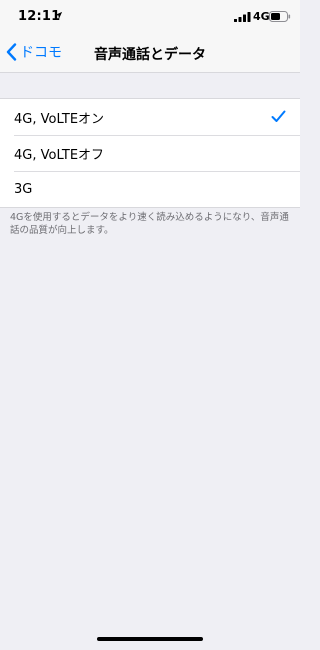 The height and width of the screenshot is (650, 320). Describe the element at coordinates (150, 55) in the screenshot. I see `page-title: 音声通話とデータ` at that location.